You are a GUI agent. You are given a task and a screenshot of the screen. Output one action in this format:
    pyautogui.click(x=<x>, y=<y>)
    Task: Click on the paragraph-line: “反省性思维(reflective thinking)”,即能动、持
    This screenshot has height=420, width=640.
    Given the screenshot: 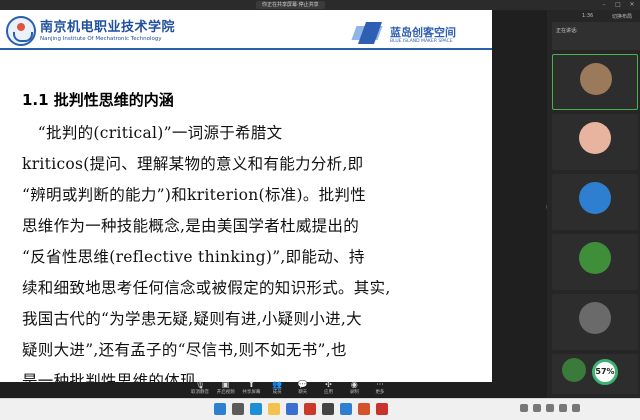 What is the action you would take?
    pyautogui.click(x=193, y=257)
    